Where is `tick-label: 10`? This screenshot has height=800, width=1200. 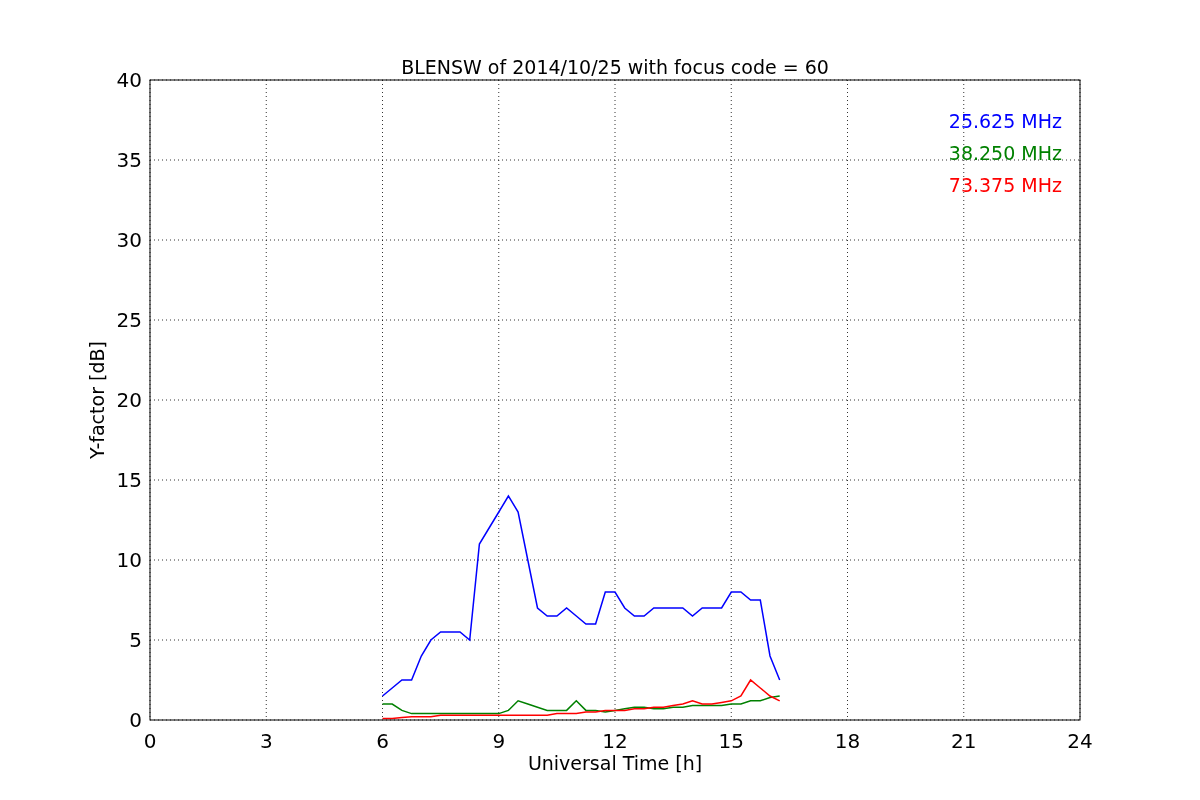 tick-label: 10 is located at coordinates (129, 560).